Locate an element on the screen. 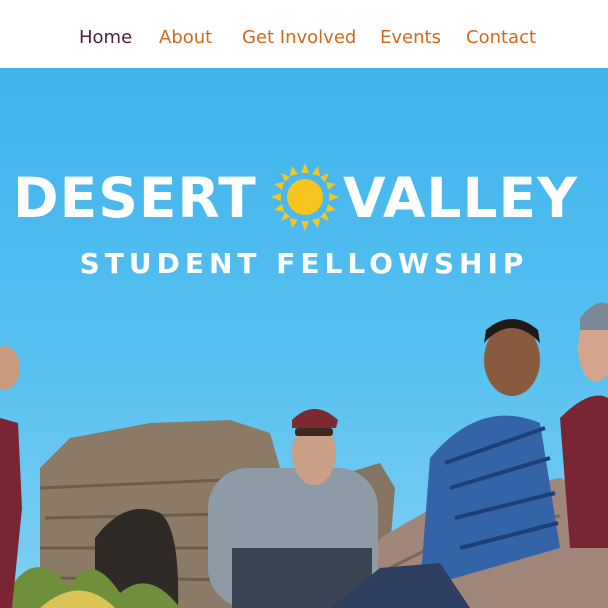 The image size is (608, 608). sun-icon is located at coordinates (305, 197).